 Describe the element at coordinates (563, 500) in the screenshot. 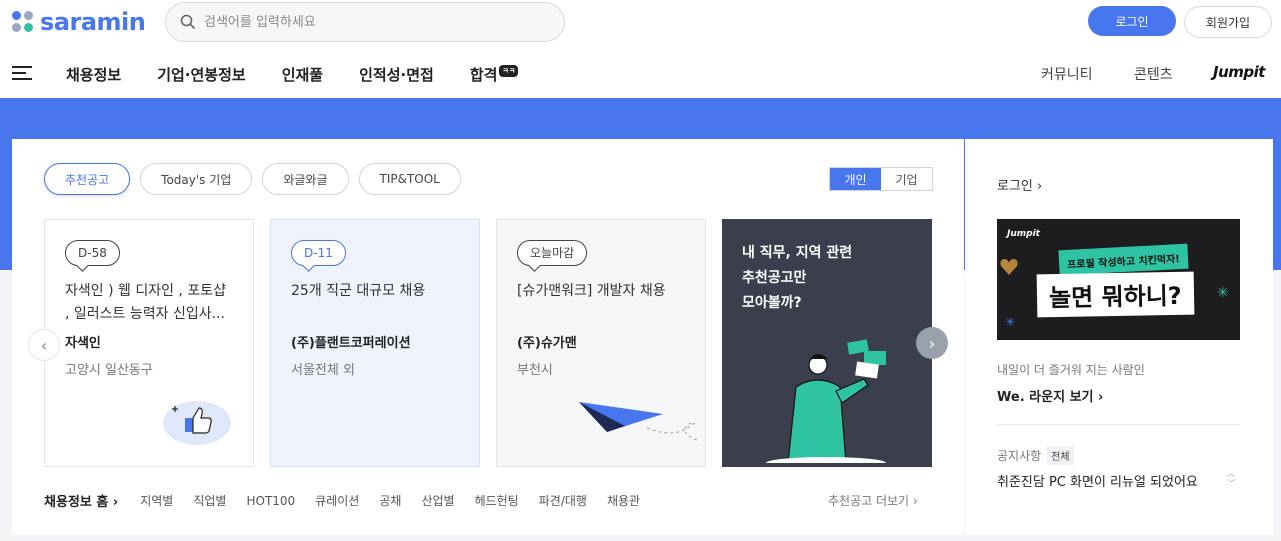

I see `job-link: 파견/대행` at that location.